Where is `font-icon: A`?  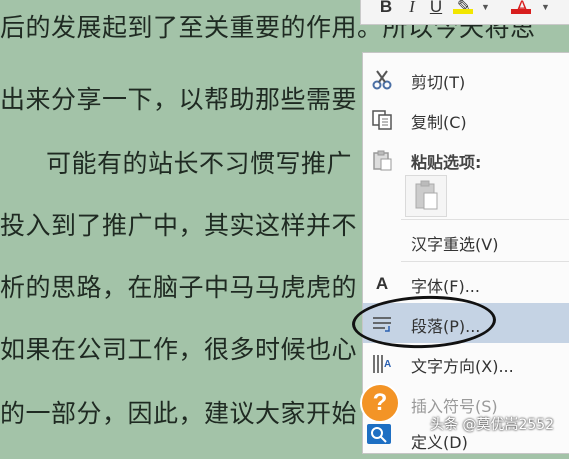
font-icon: A is located at coordinates (382, 283).